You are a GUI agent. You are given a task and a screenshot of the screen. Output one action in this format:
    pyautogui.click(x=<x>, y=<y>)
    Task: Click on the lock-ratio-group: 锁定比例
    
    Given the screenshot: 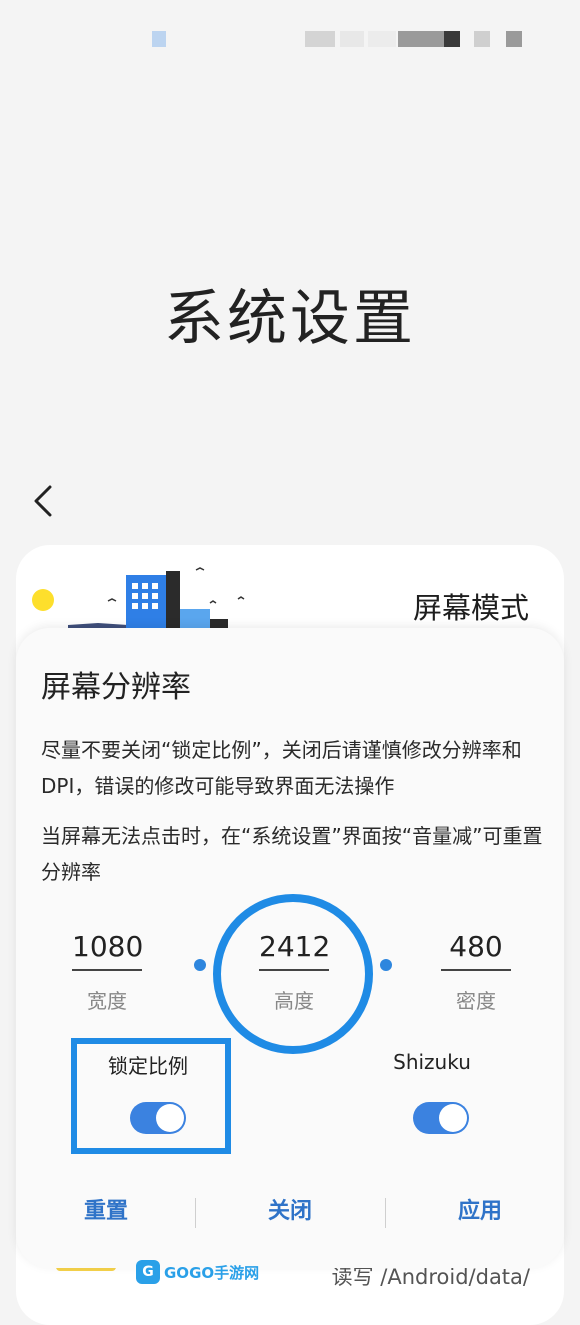 What is the action you would take?
    pyautogui.click(x=148, y=1064)
    